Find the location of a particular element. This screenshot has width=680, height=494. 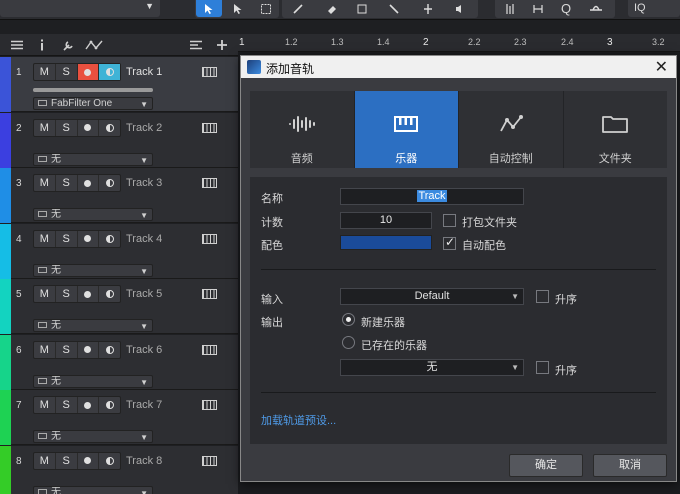

auto-color-checkbox is located at coordinates (449, 242).